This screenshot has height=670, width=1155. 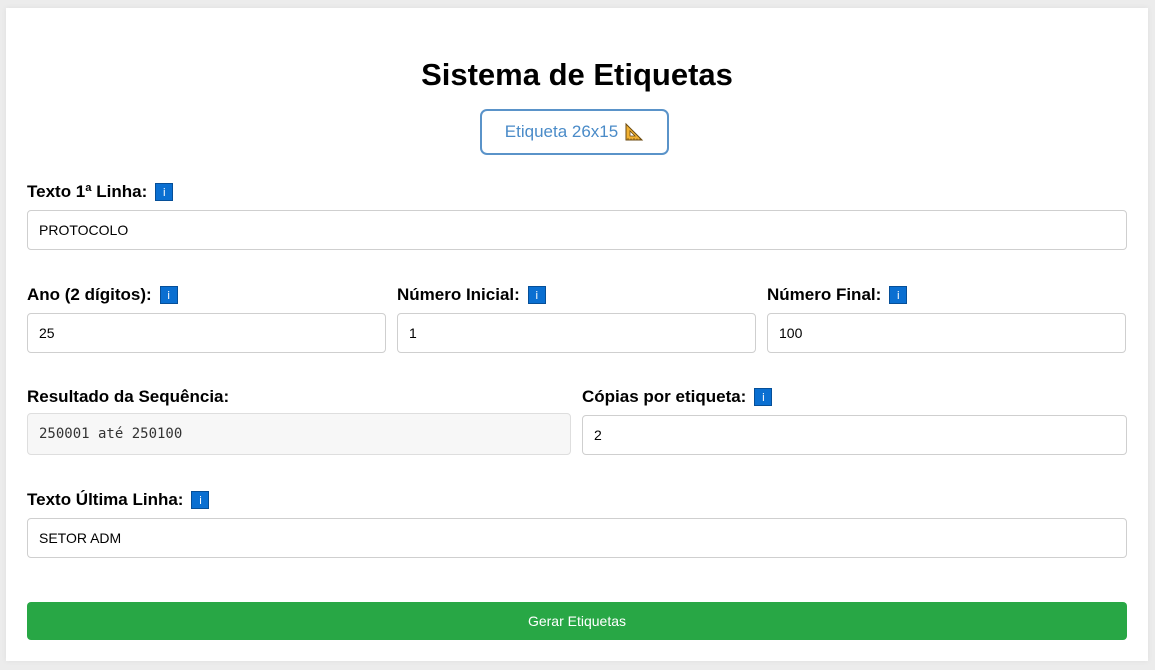 What do you see at coordinates (577, 230) in the screenshot?
I see `first-line-input` at bounding box center [577, 230].